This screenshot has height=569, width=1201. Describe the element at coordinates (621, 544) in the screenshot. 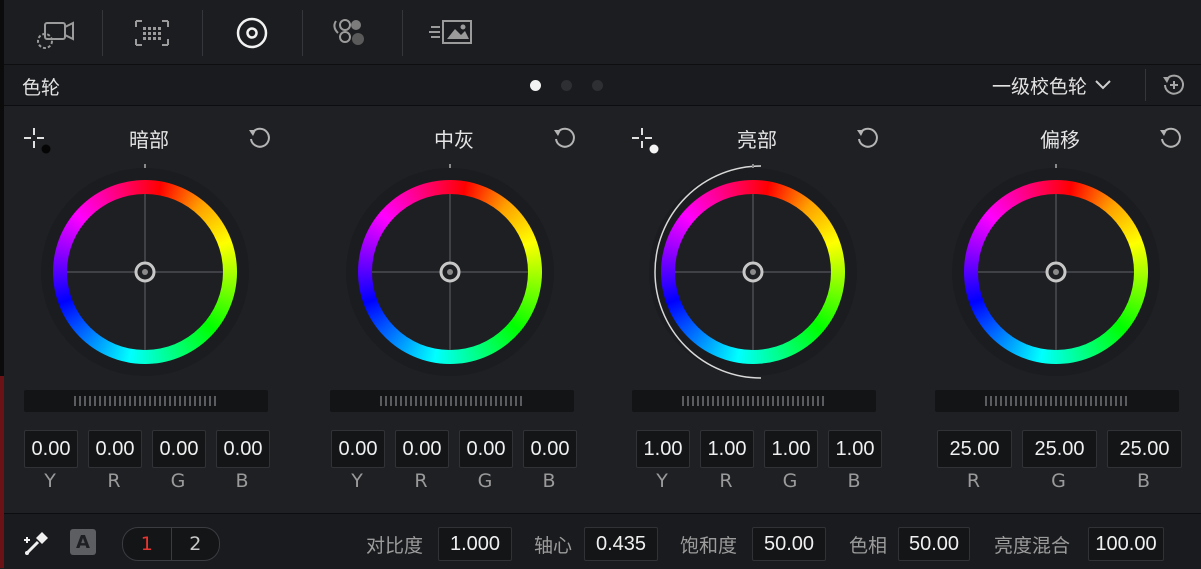

I see `pivot-field: 0.435` at that location.